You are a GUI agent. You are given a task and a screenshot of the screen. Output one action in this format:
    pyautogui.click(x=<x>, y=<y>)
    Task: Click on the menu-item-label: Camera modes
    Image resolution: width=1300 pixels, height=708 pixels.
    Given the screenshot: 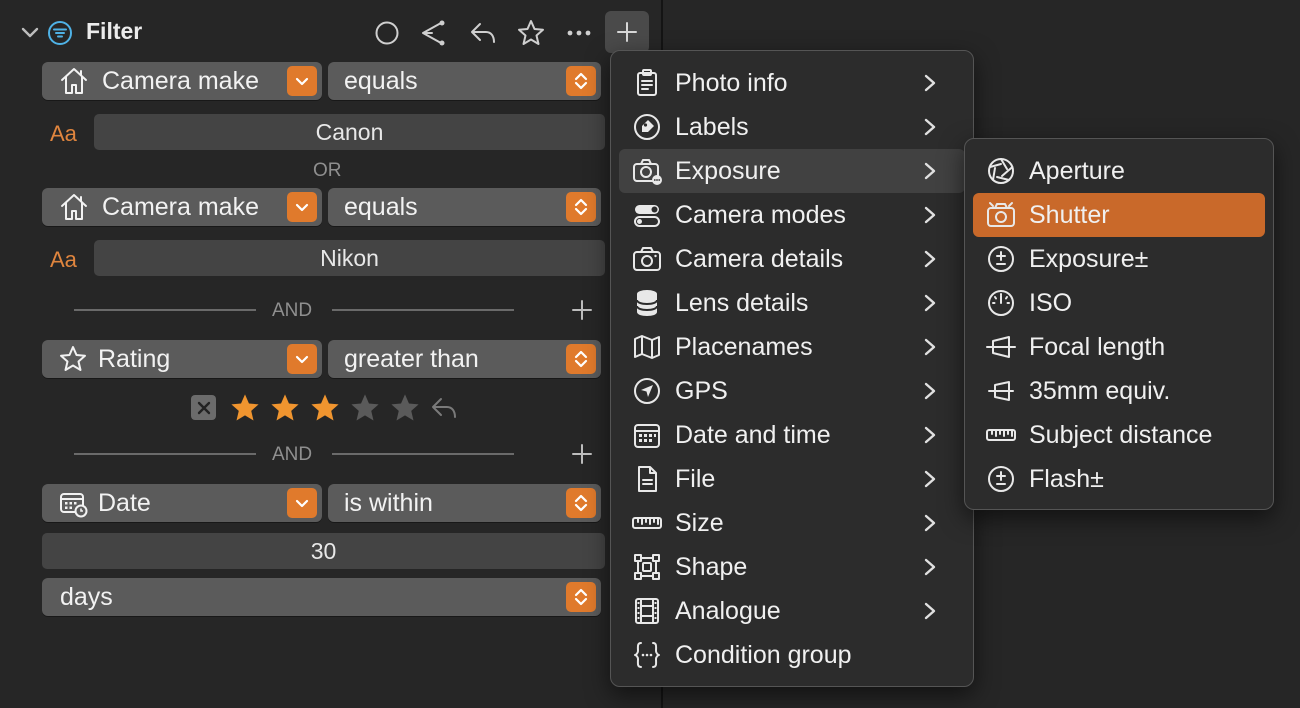 What is the action you would take?
    pyautogui.click(x=760, y=214)
    